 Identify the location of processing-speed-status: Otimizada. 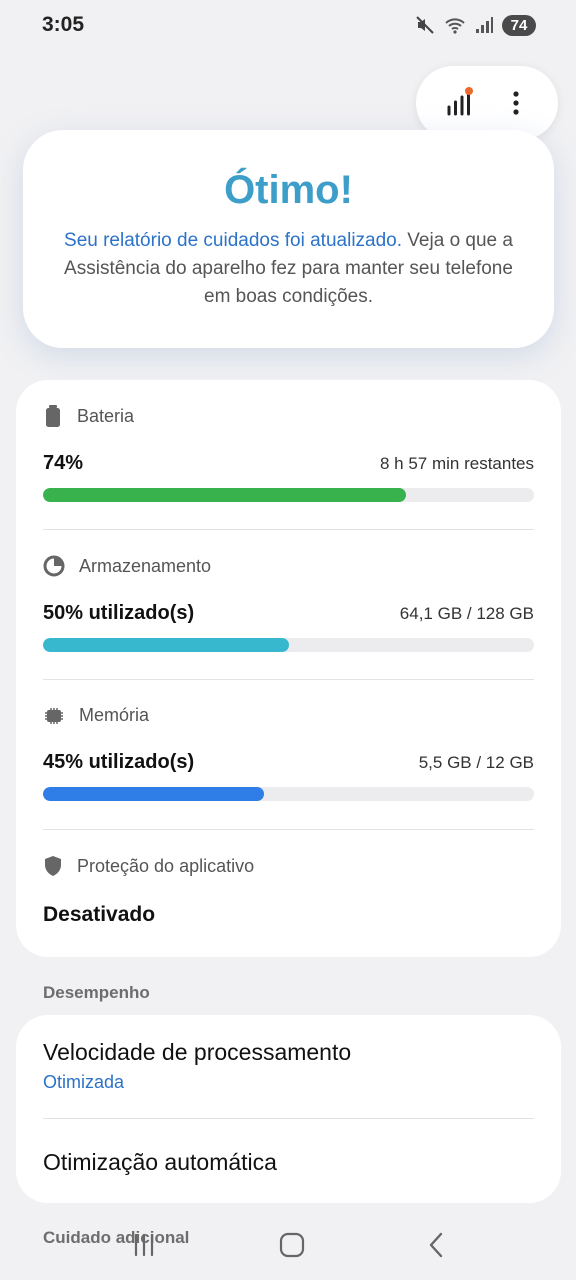
(84, 1082).